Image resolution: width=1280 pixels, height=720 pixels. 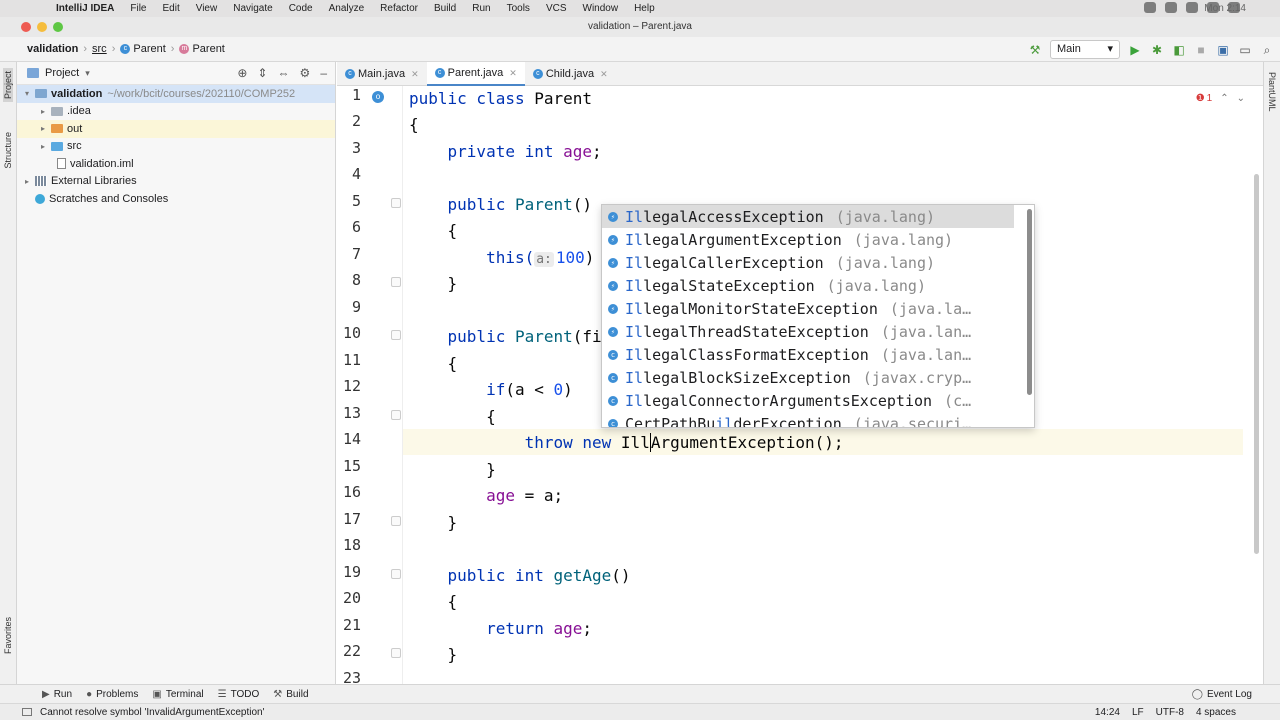 I want to click on tree-item-external-libraries: ▸ External Libraries, so click(x=176, y=182).